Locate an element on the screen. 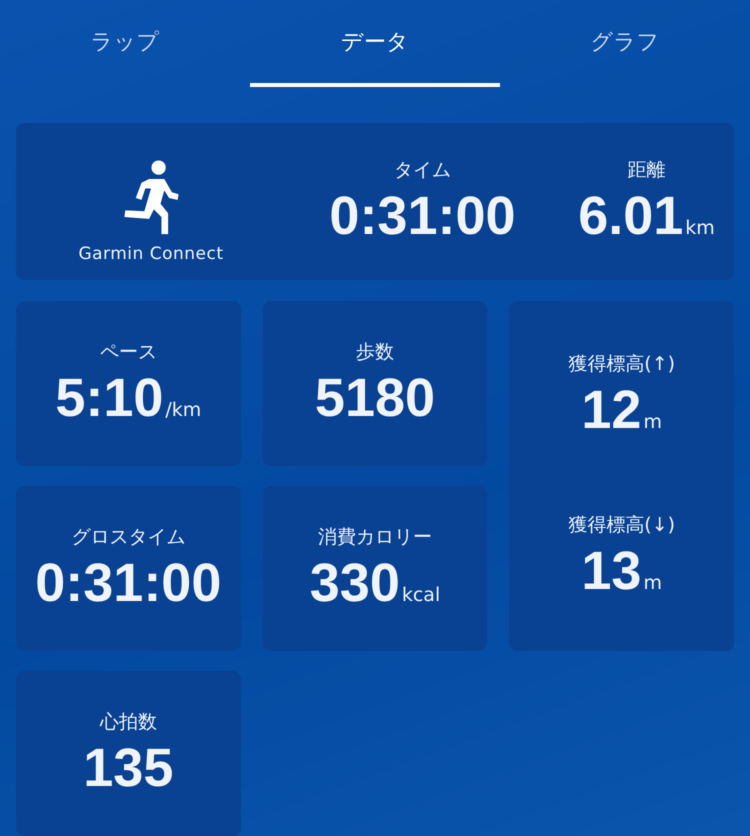  stat-label: タイム is located at coordinates (422, 170).